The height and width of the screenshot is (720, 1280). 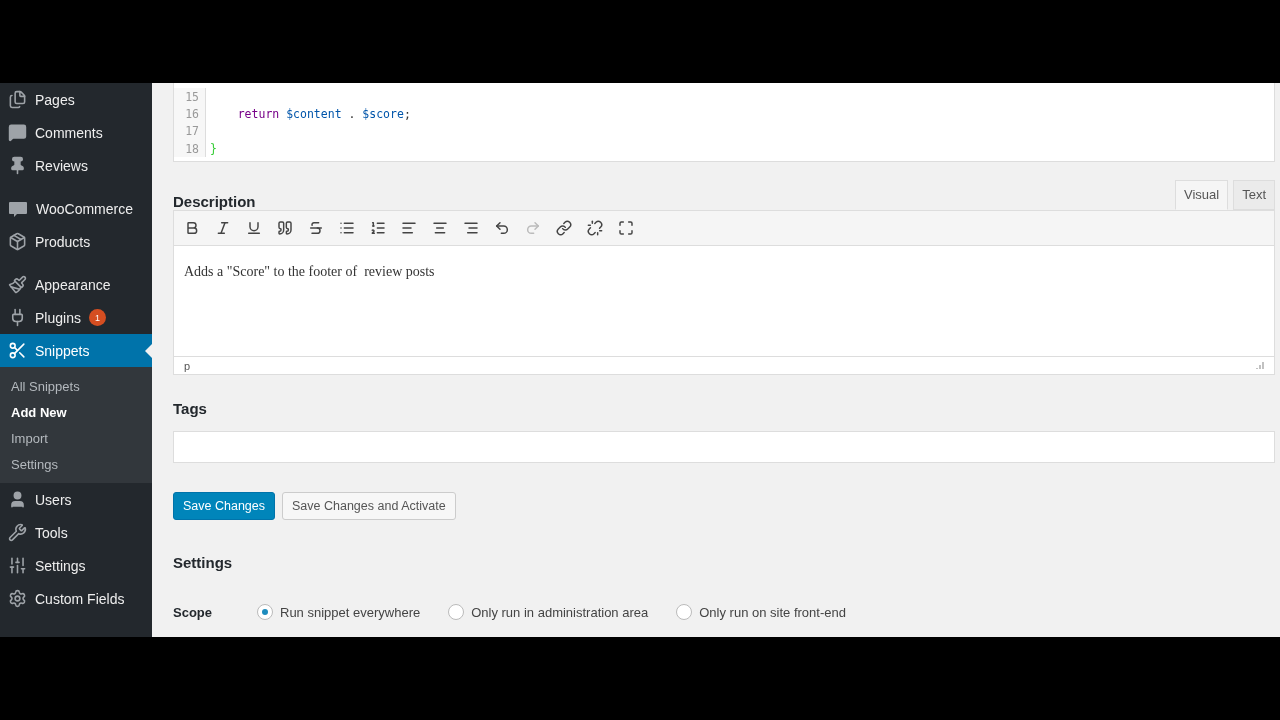 What do you see at coordinates (315, 228) in the screenshot?
I see `strikethrough-icon` at bounding box center [315, 228].